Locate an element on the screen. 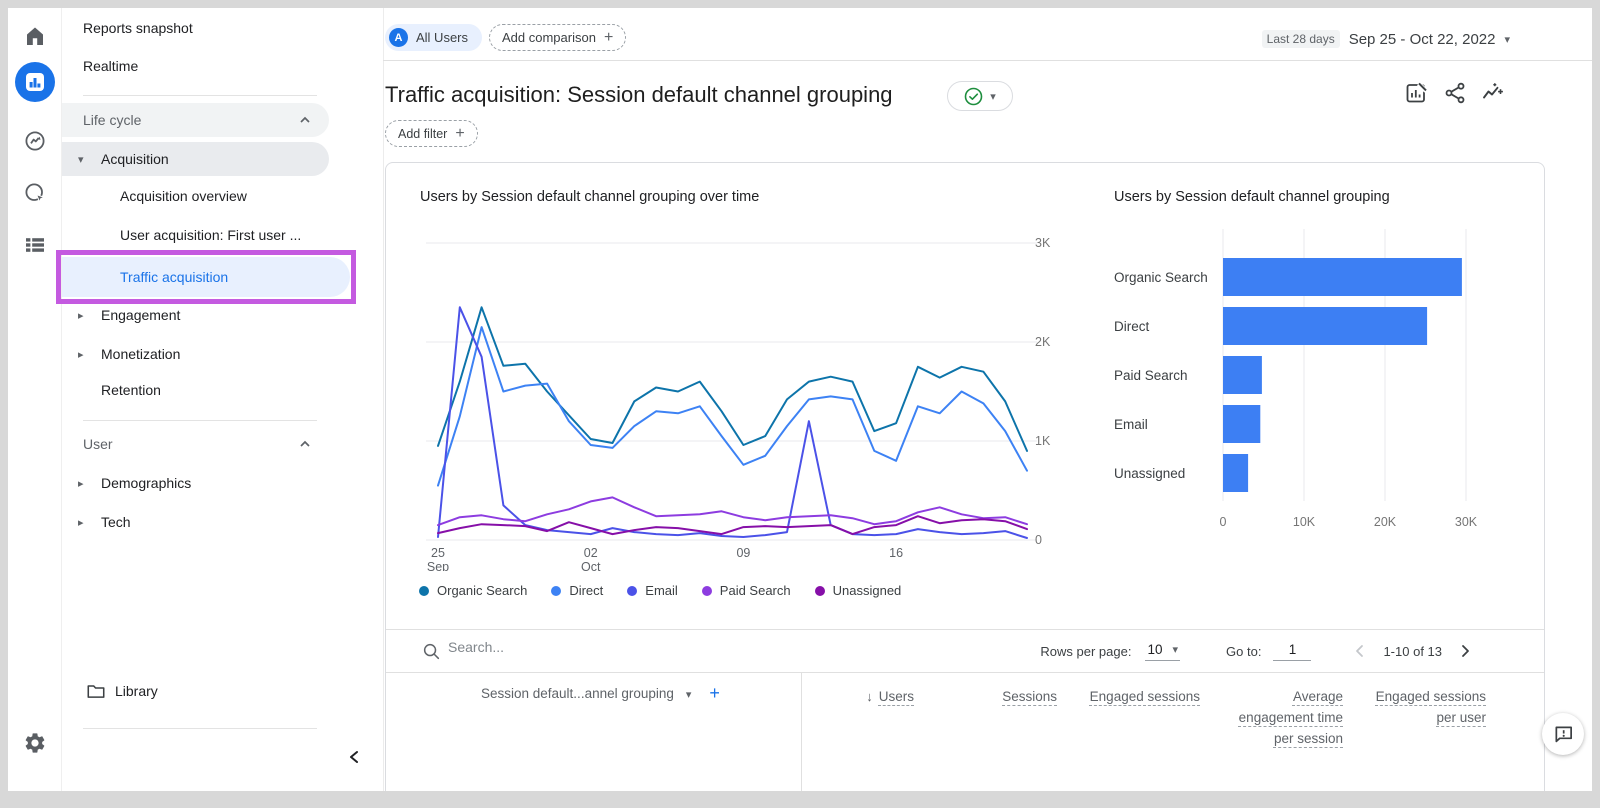 The height and width of the screenshot is (808, 1600). column-header-sessions: Sessions is located at coordinates (1015, 731).